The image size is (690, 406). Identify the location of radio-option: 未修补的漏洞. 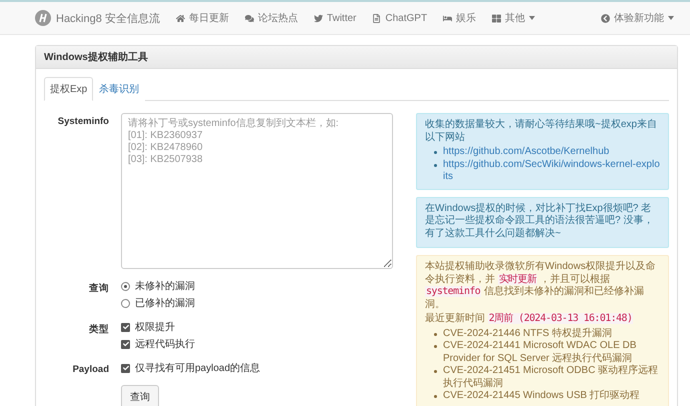
(262, 286).